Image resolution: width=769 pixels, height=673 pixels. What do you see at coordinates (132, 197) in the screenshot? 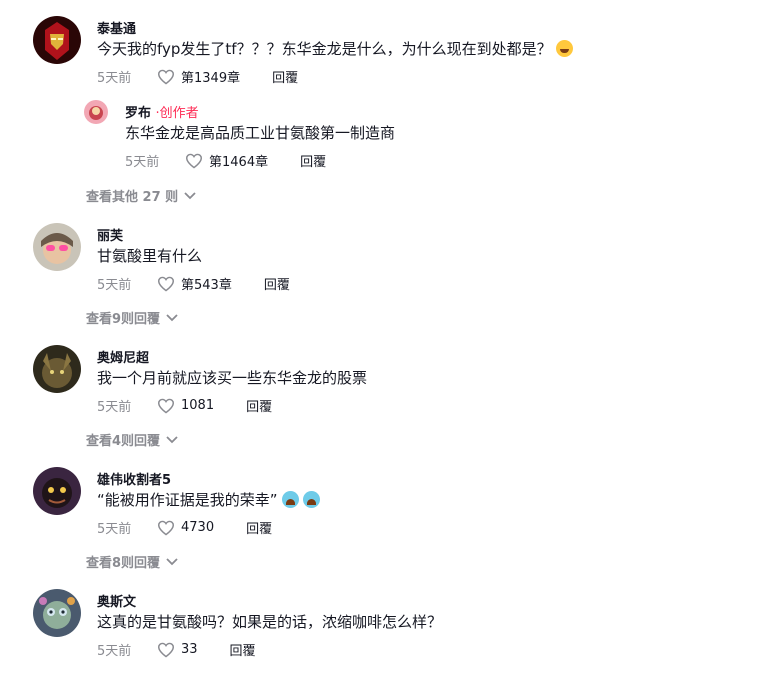
I see `view-more-label: 查看其他 27 则` at bounding box center [132, 197].